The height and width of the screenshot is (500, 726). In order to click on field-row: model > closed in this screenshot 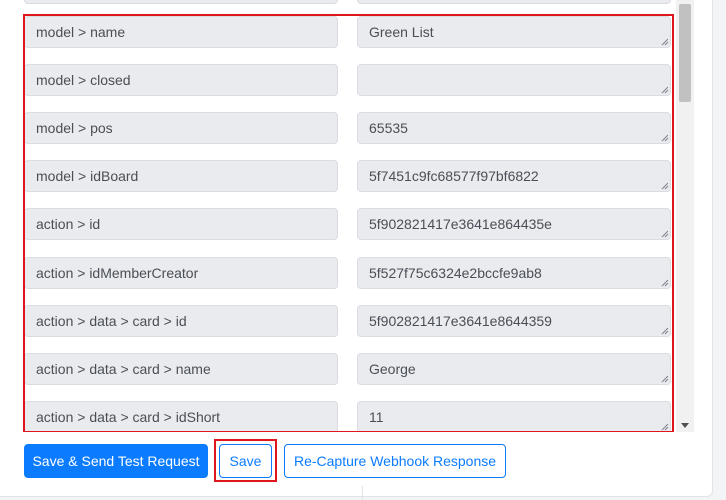, I will do `click(347, 80)`.